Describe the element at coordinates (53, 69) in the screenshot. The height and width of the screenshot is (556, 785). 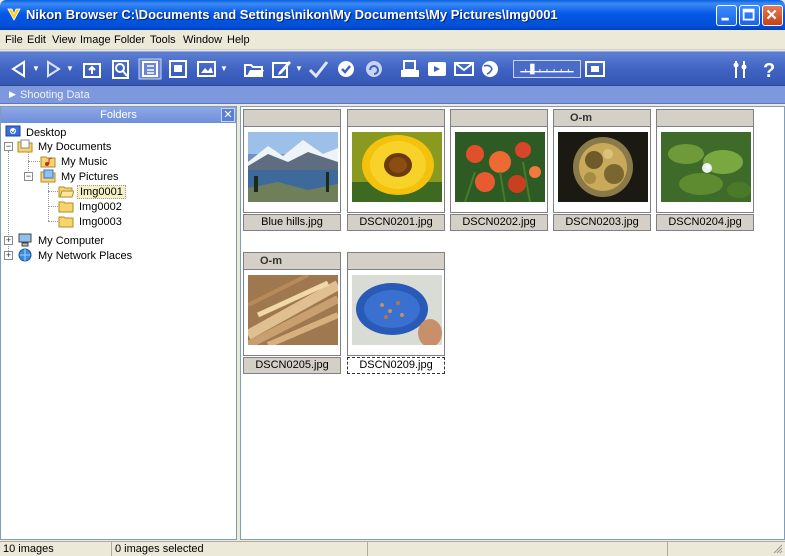
I see `forward-icon` at that location.